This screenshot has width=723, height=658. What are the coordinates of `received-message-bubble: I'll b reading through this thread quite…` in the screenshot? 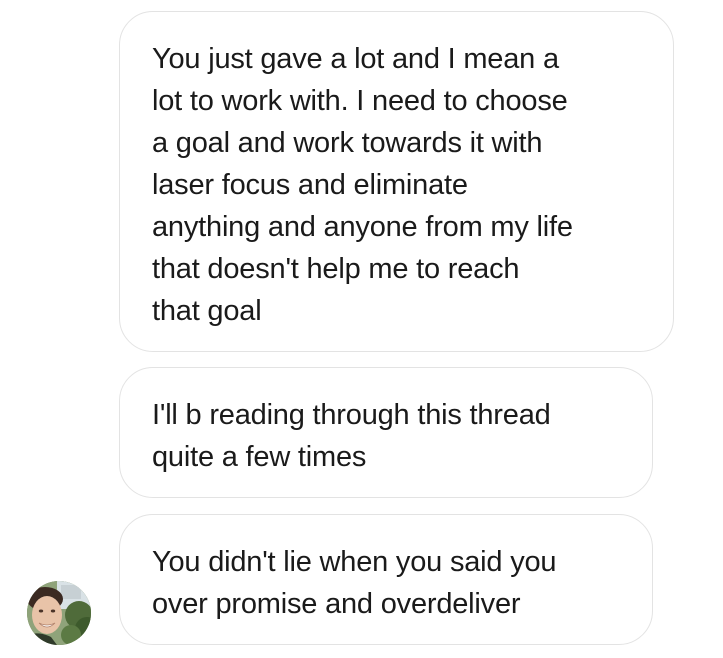 It's located at (386, 432).